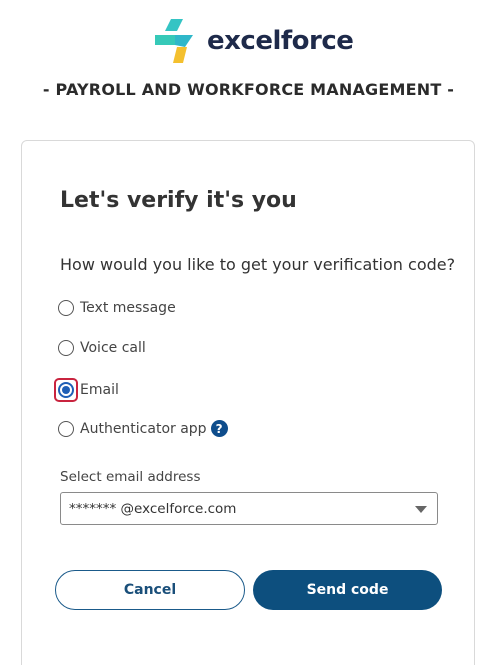 Image resolution: width=497 pixels, height=665 pixels. I want to click on authenticator-app-label: Authenticator app, so click(143, 428).